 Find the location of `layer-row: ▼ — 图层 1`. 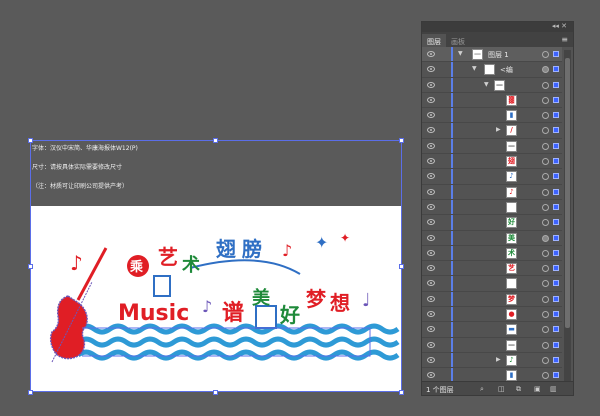

layer-row: ▼ — 图层 1 is located at coordinates (492, 55).